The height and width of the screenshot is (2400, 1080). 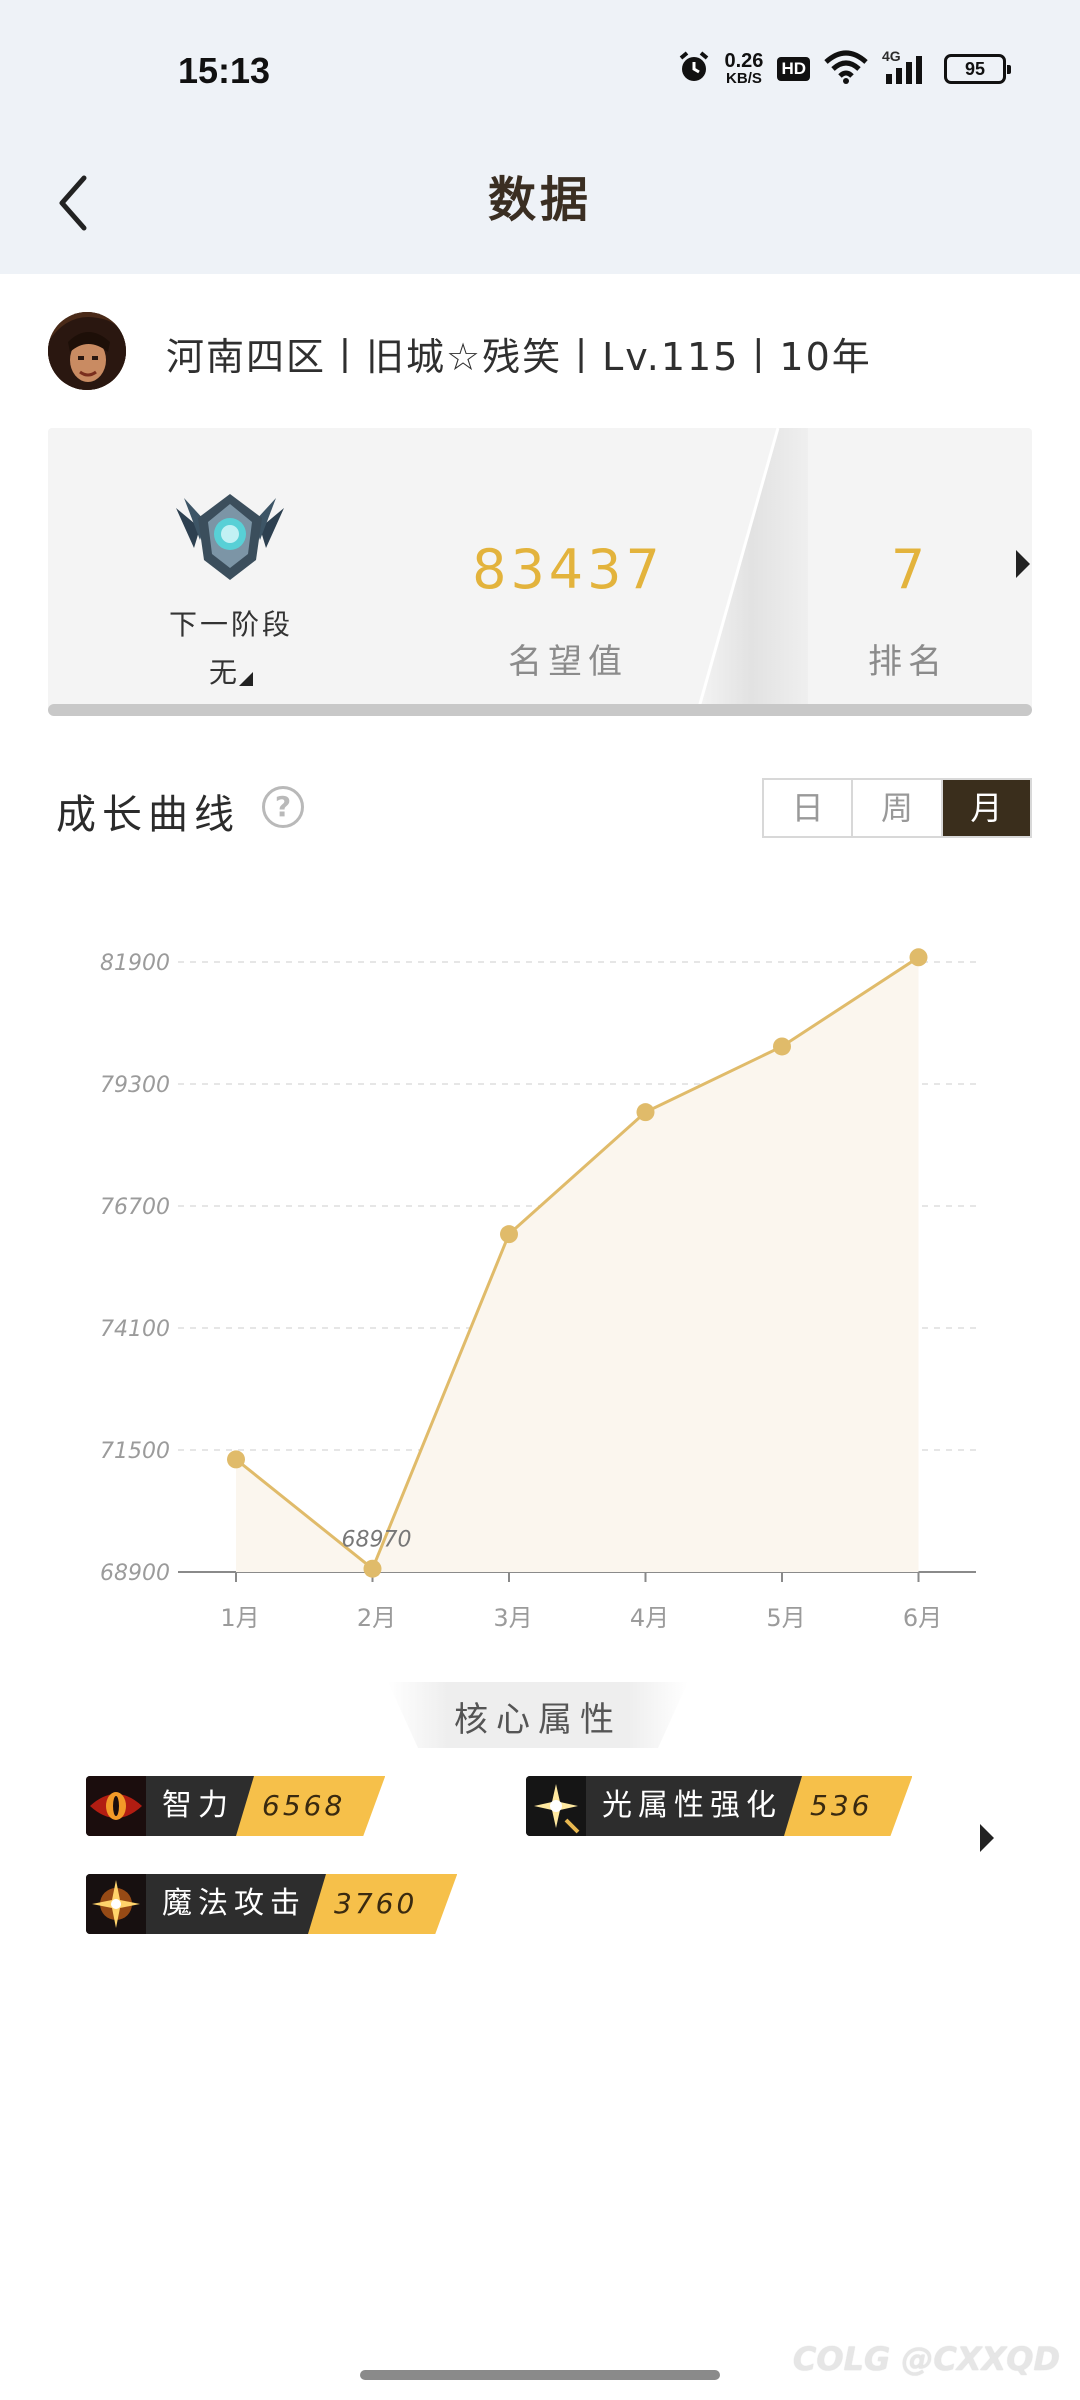 What do you see at coordinates (135, 1573) in the screenshot?
I see `y-tick-label: 68900` at bounding box center [135, 1573].